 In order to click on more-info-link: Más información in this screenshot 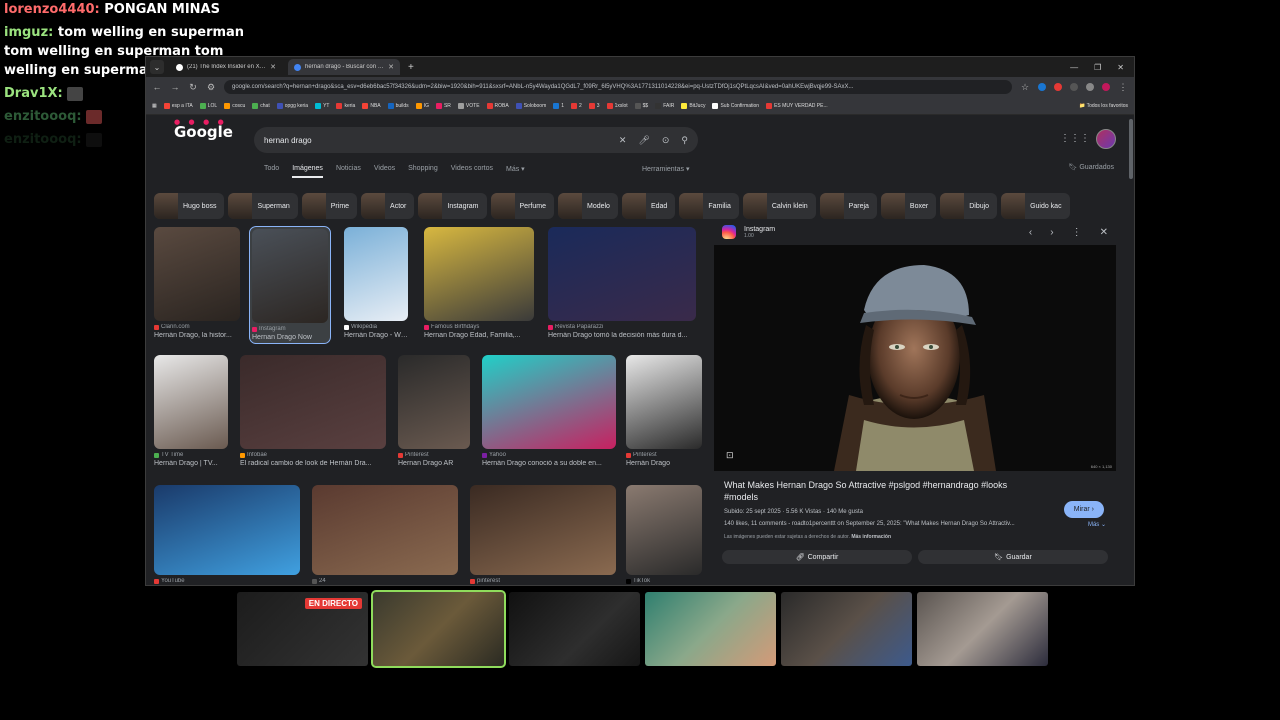, I will do `click(871, 537)`.